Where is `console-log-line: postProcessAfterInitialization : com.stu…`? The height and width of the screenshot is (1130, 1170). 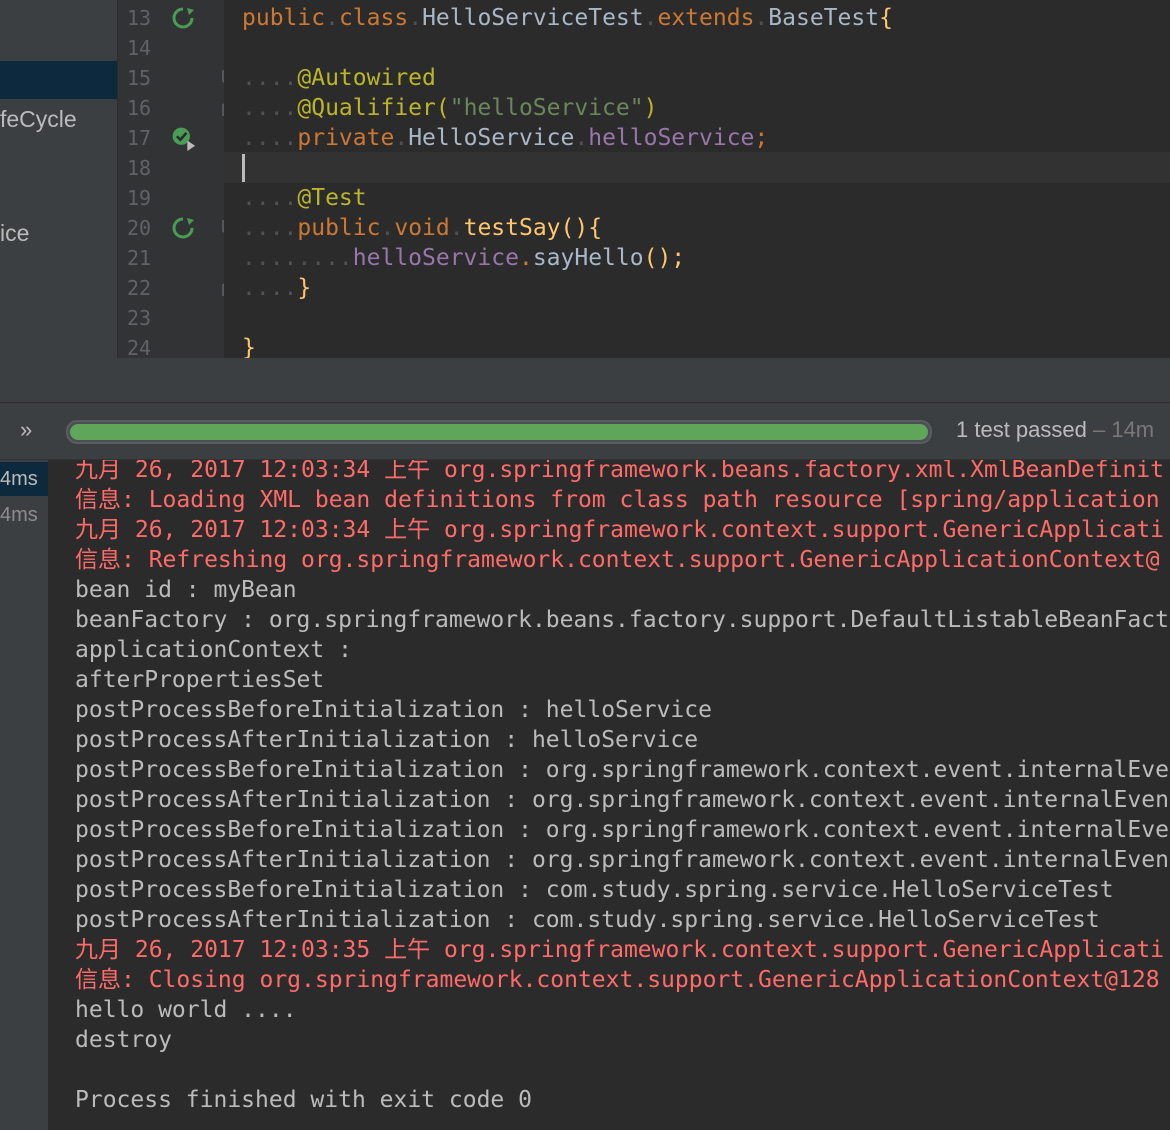 console-log-line: postProcessAfterInitialization : com.stu… is located at coordinates (587, 920).